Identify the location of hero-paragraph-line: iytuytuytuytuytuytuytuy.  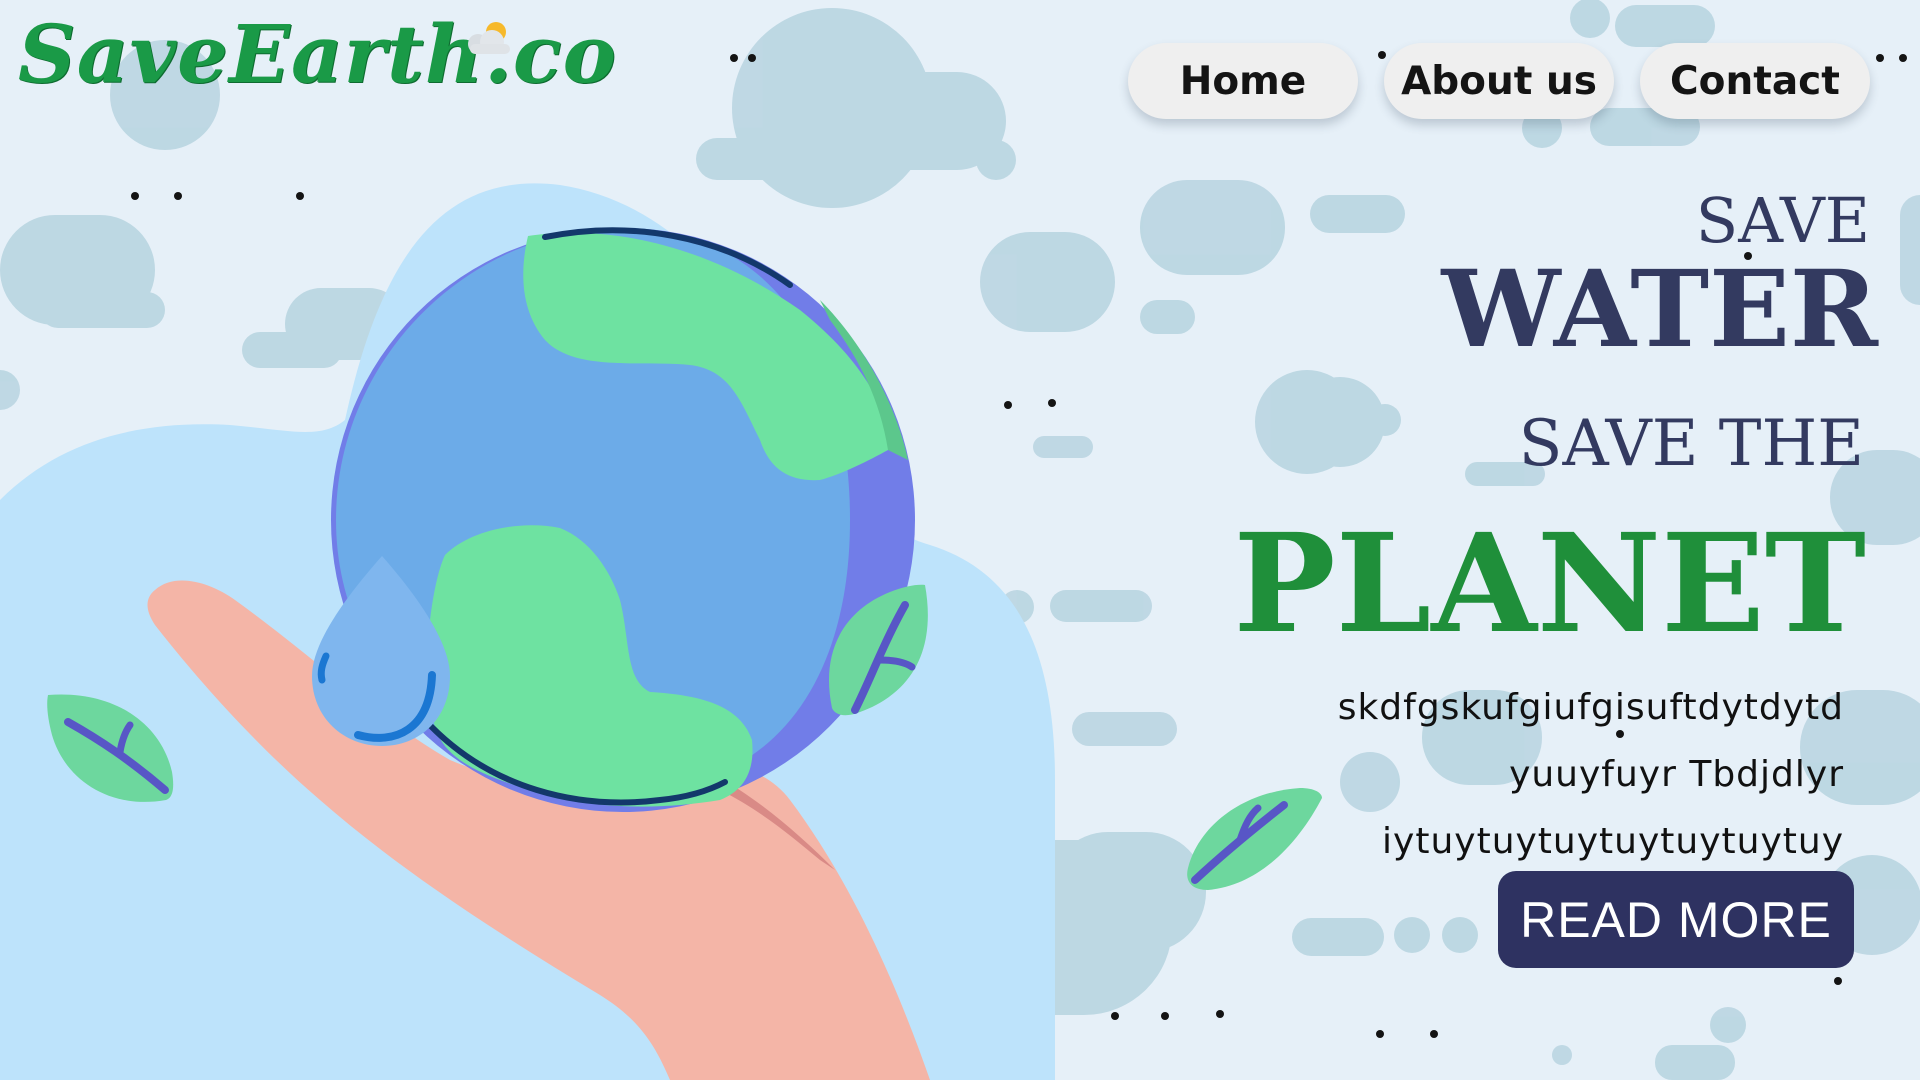
(1613, 841).